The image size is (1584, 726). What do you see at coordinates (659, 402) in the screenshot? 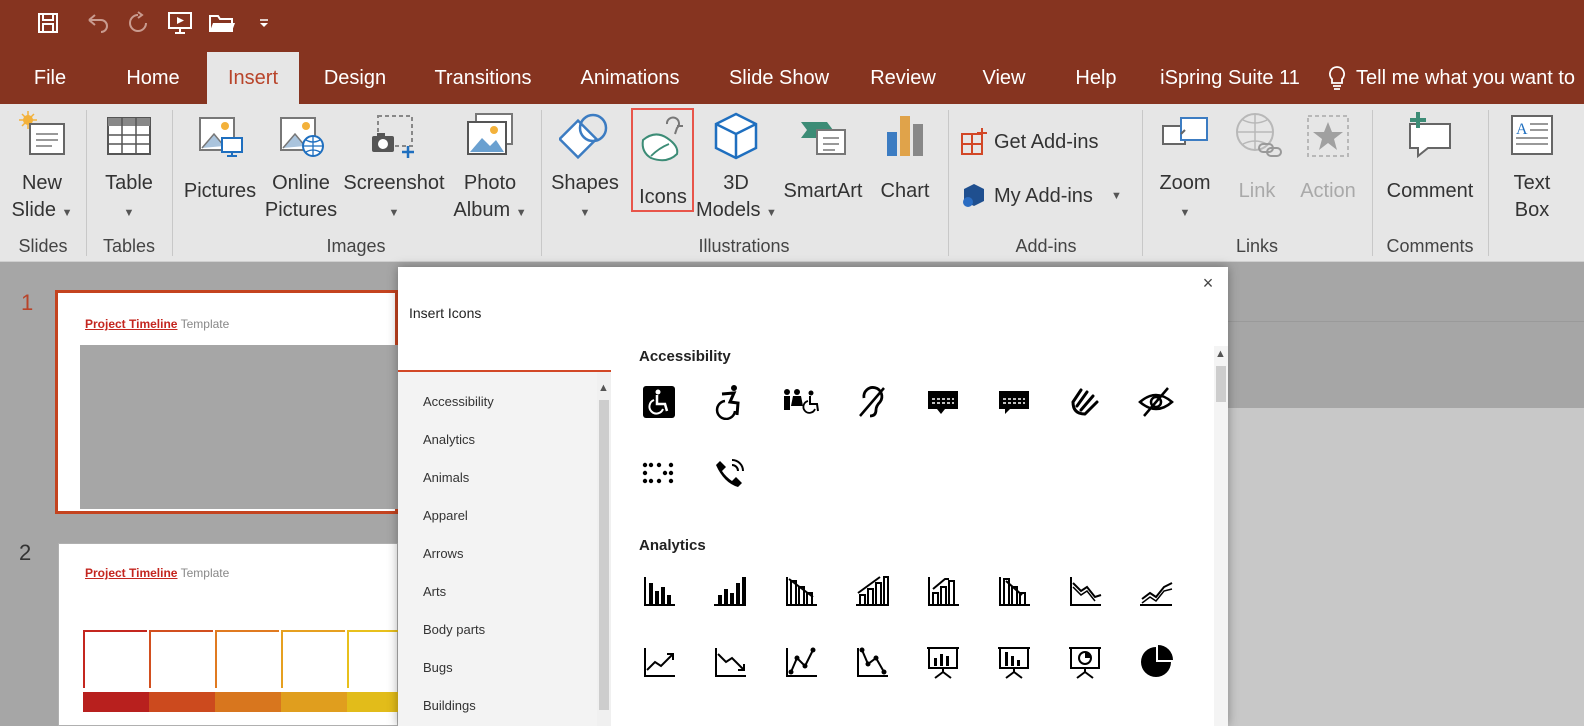
I see `wheelchair-badge-icon` at bounding box center [659, 402].